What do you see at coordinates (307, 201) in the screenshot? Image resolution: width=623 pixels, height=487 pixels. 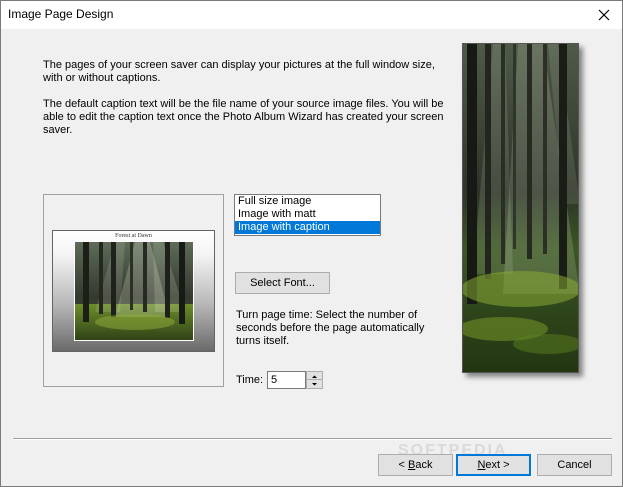 I see `list-item: Full size image` at bounding box center [307, 201].